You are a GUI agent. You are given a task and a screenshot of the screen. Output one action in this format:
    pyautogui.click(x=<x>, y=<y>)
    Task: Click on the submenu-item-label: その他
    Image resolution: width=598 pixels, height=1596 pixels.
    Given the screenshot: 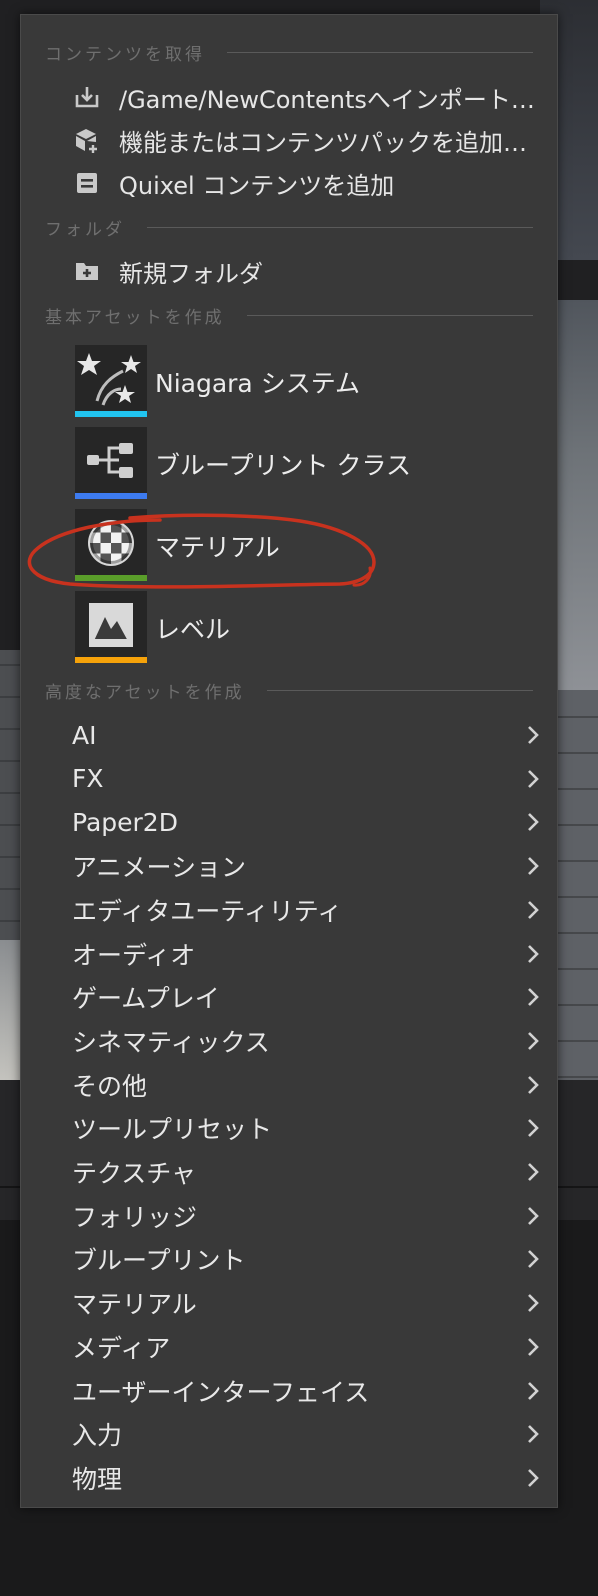 What is the action you would take?
    pyautogui.click(x=110, y=1086)
    